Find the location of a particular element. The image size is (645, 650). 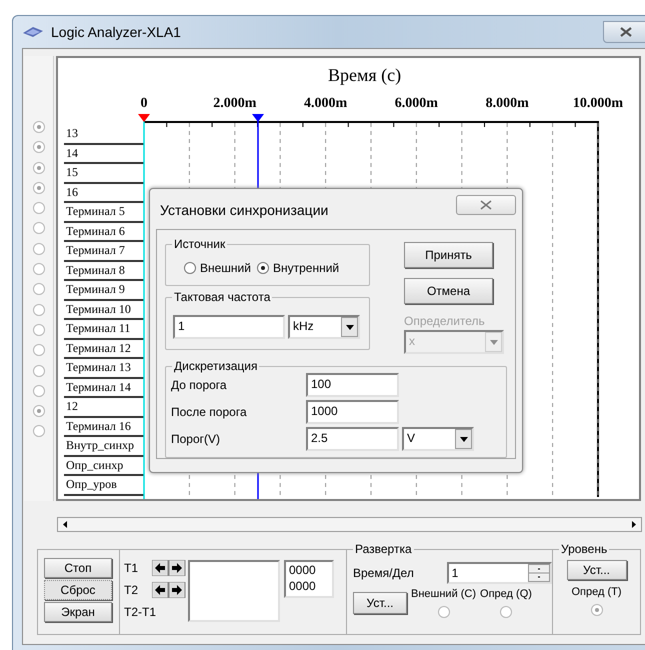

channel-label: 16 is located at coordinates (104, 193).